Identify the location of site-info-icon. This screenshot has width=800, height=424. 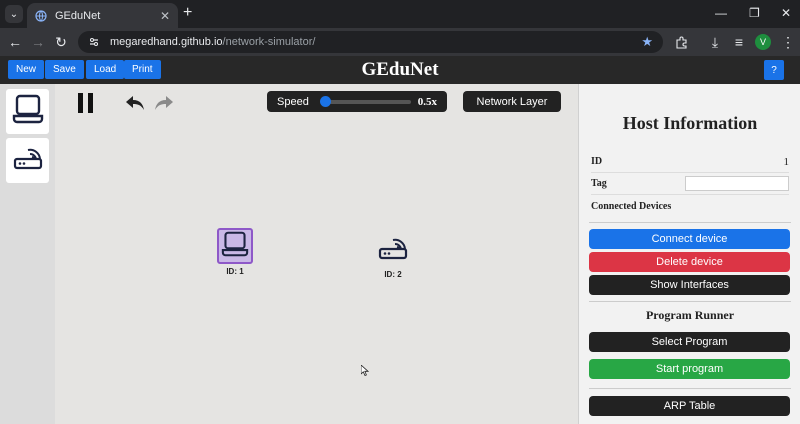
(94, 42).